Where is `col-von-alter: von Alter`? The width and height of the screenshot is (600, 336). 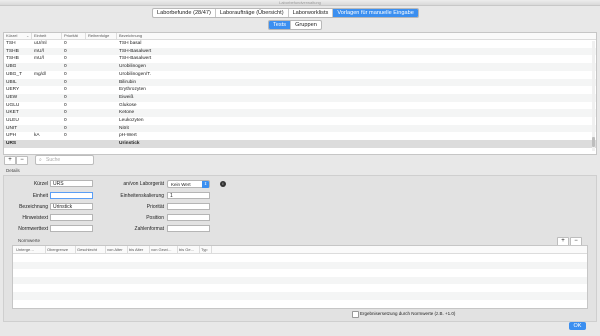 col-von-alter: von Alter is located at coordinates (117, 249).